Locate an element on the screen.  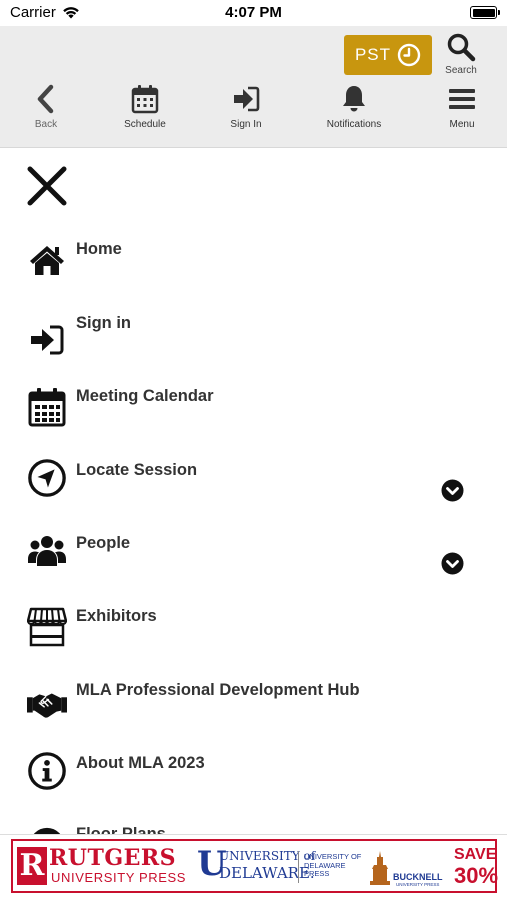
search-button: Search is located at coordinates (461, 57).